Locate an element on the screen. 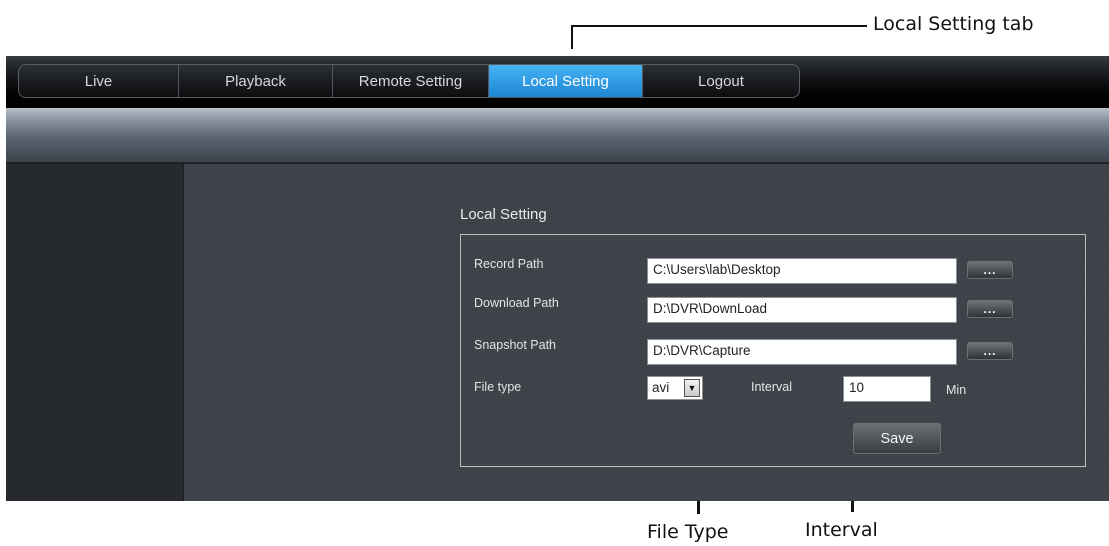 This screenshot has width=1109, height=546. tab-playback: Playback is located at coordinates (256, 81).